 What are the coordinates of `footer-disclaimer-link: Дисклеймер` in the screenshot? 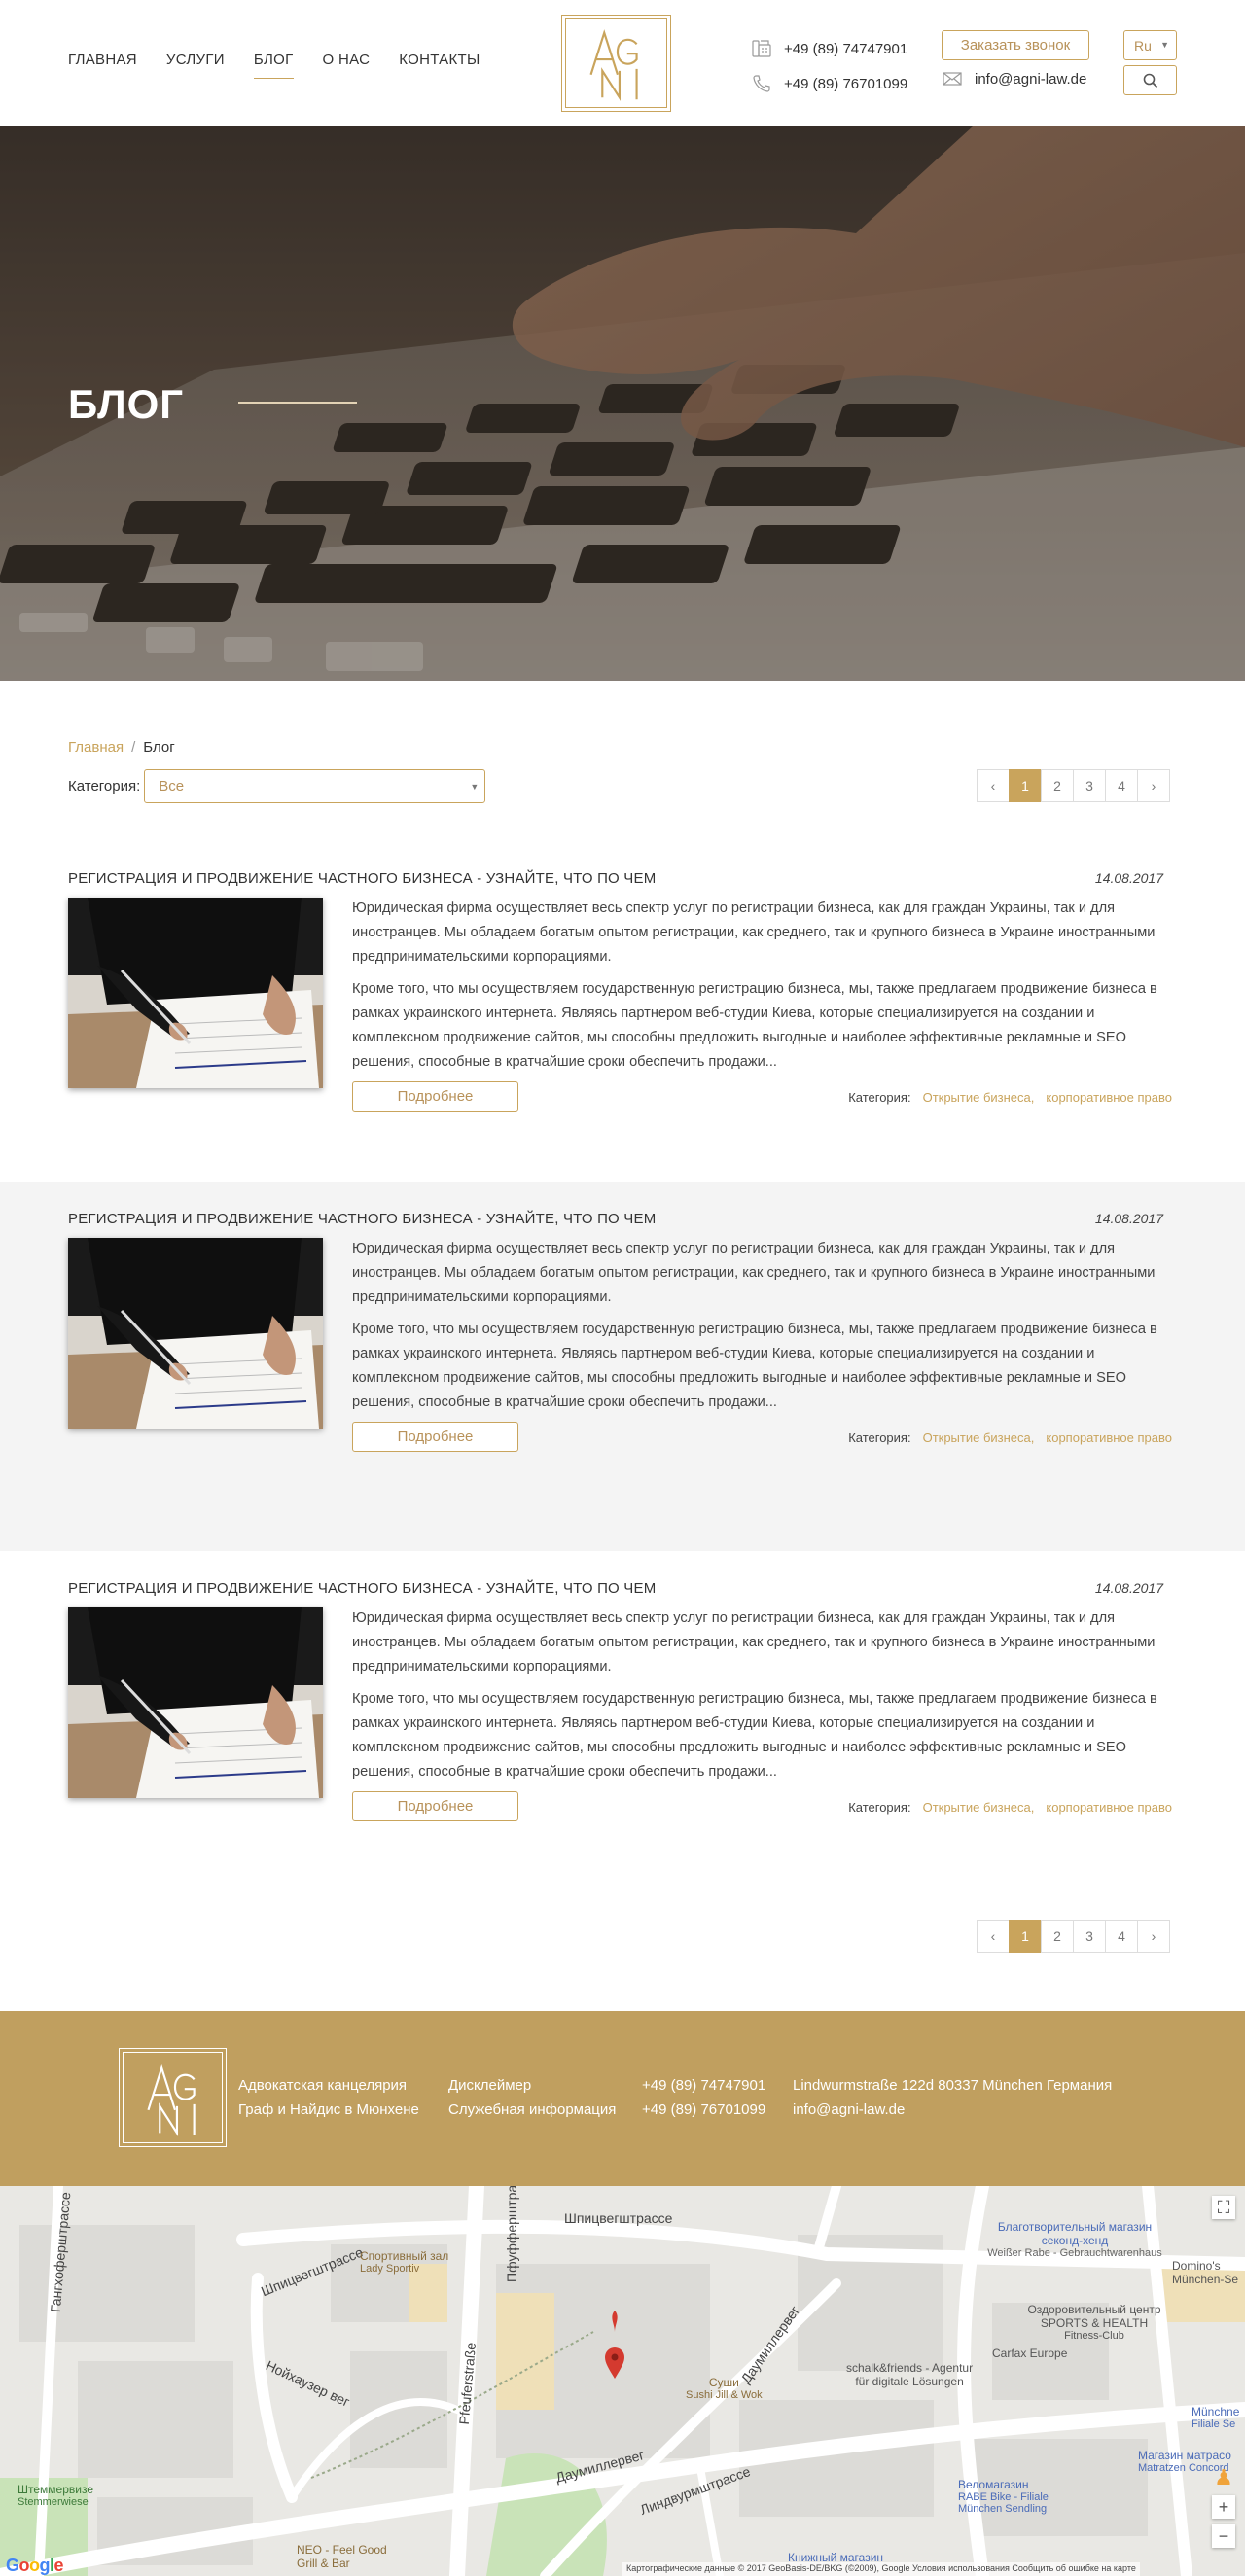 It's located at (532, 2085).